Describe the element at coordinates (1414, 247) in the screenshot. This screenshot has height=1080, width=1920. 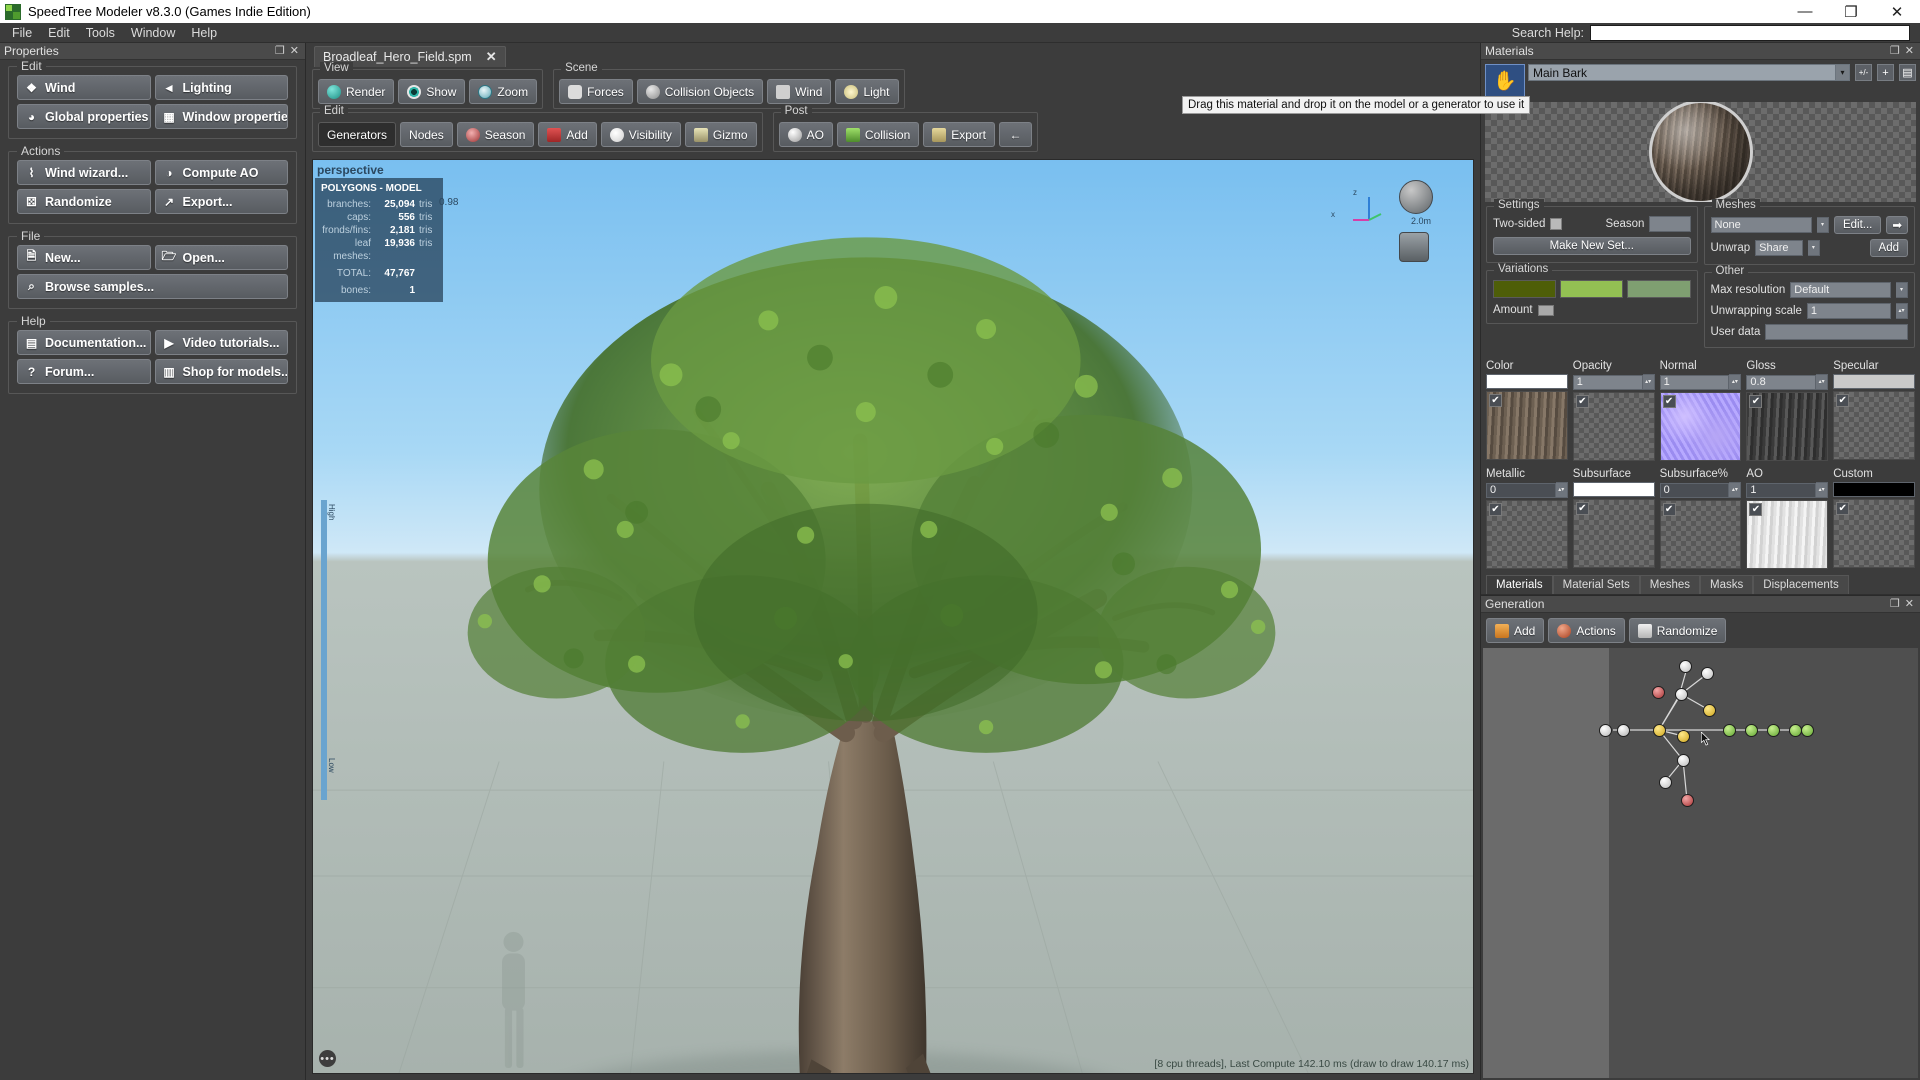
I see `gizmo-widget-icon` at that location.